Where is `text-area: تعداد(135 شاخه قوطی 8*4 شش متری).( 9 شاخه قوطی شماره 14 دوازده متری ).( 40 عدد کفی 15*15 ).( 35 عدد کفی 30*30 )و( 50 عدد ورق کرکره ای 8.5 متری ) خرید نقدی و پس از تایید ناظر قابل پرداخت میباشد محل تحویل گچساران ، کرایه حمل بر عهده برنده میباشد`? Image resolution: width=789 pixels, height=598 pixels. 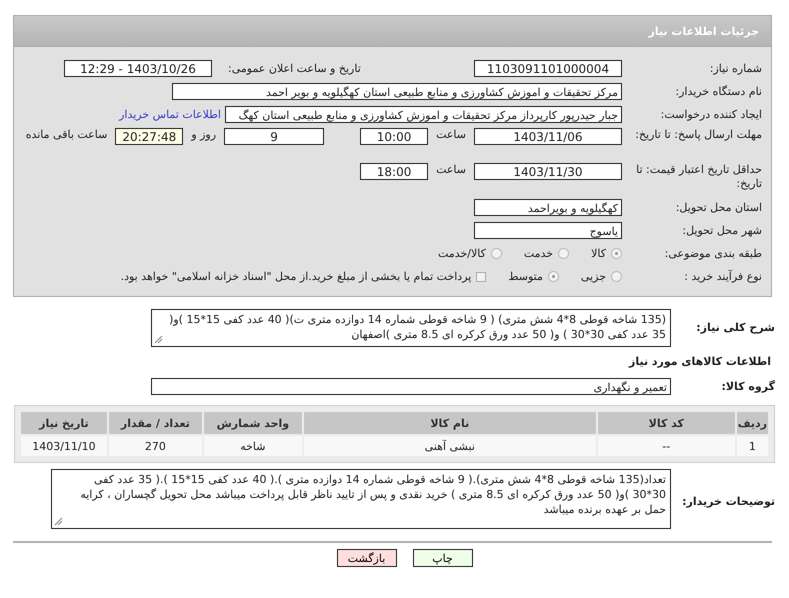
text-area: تعداد(135 شاخه قوطی 8*4 شش متری).( 9 شاخه قوطی شماره 14 دوازده متری ).( 40 عدد کفی 15*15 ).( 35 عدد کفی 30*30 )و( 50 عدد ورق کرکره ای 8.5 متری ) خرید نقدی و پس از تایید ناظر قابل پرداخت میباشد محل تحویل گچساران ، کرایه حمل بر عهده برنده میباشد is located at coordinates (361, 499).